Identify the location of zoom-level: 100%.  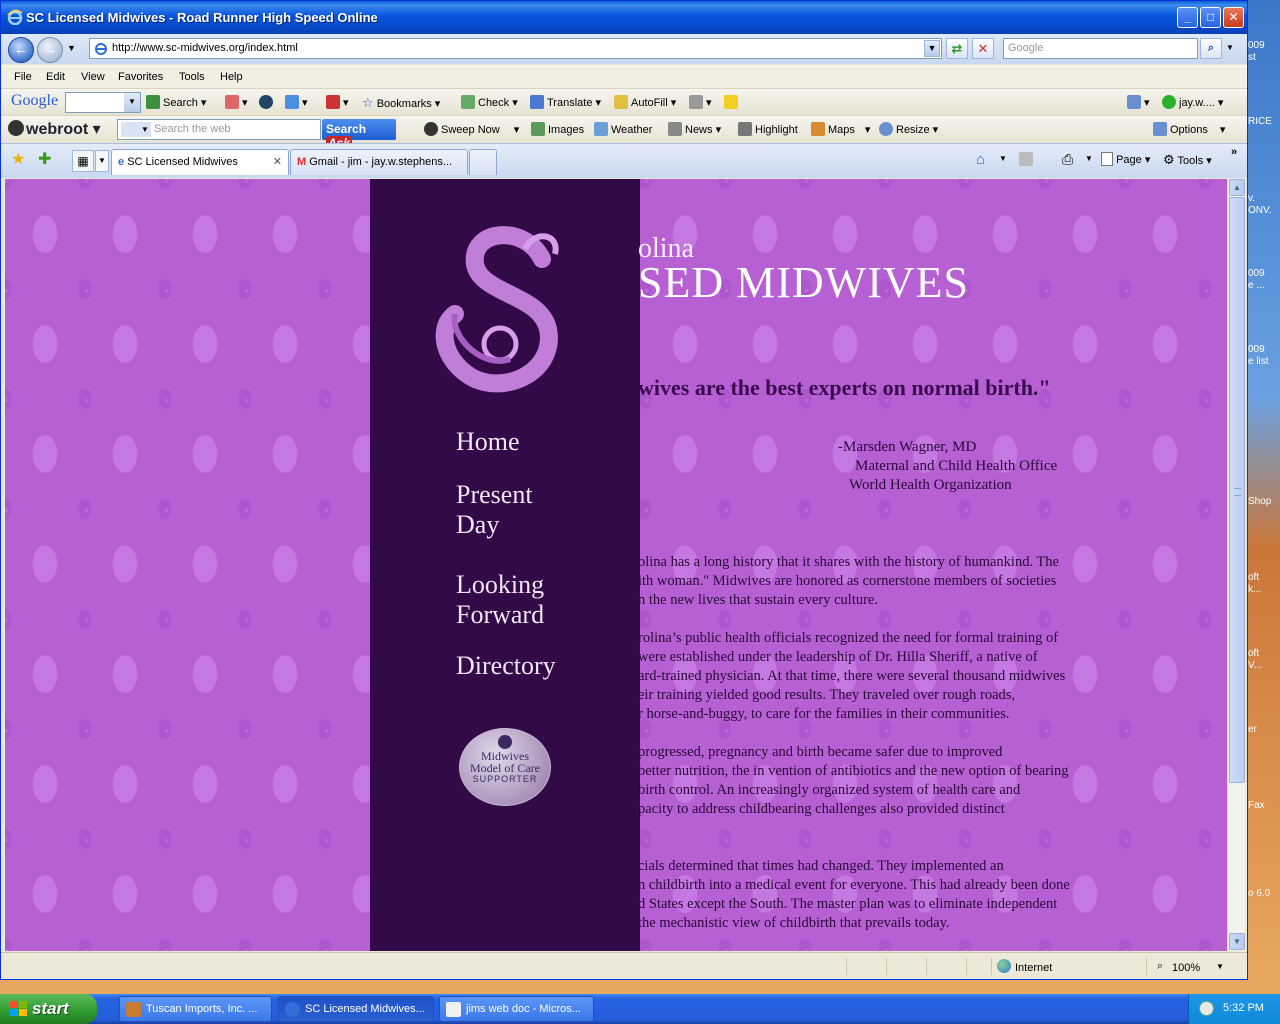
(1186, 968).